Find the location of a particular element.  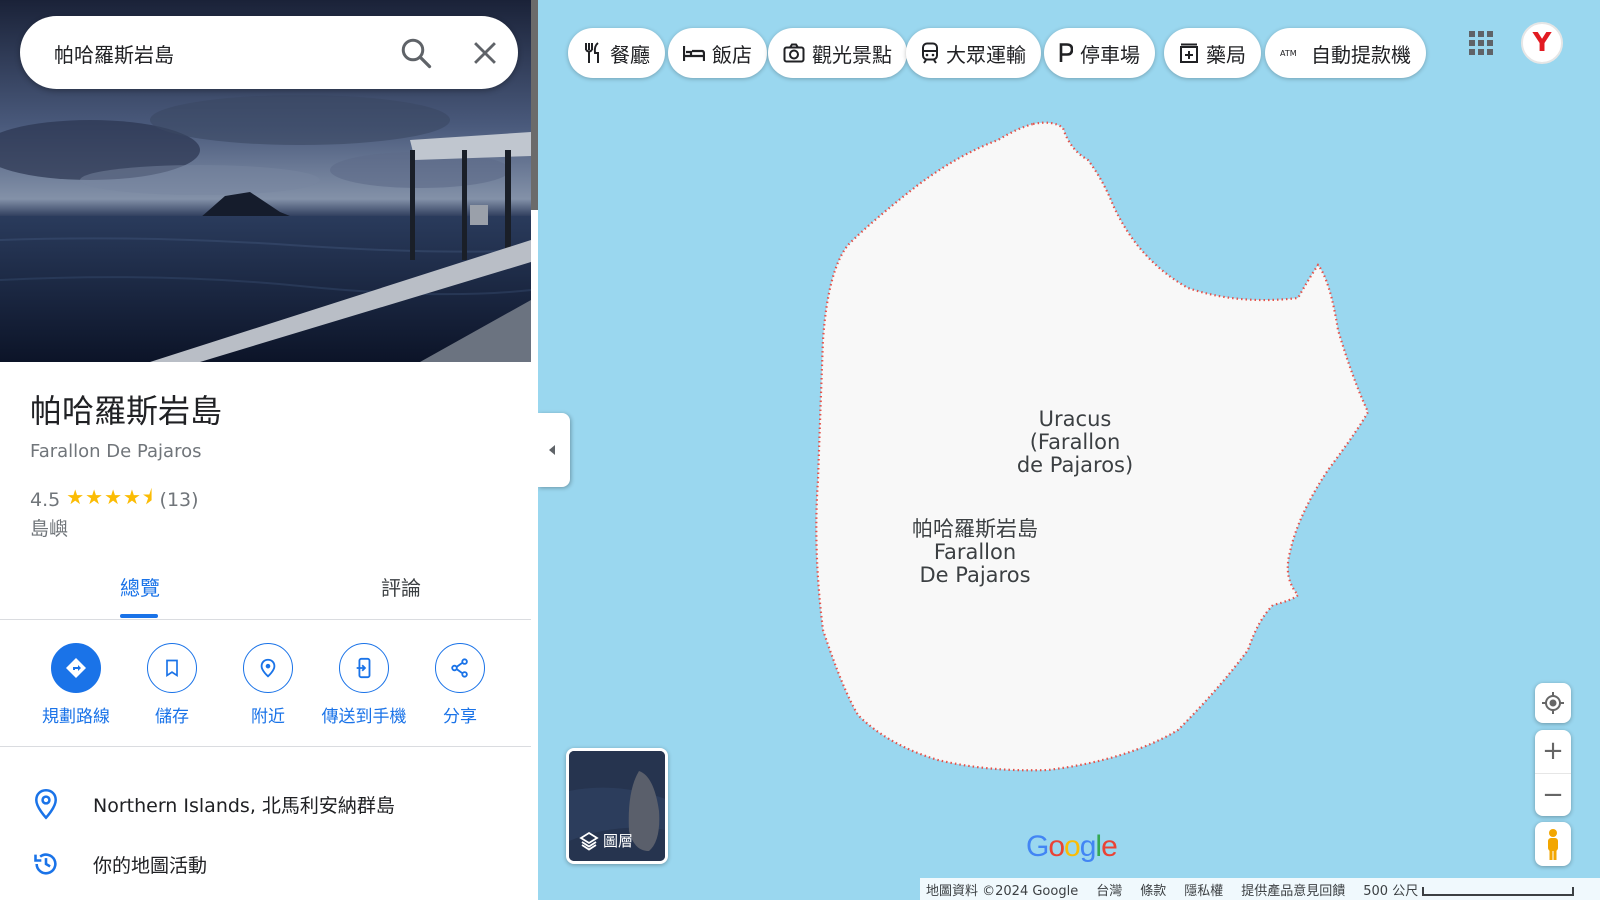

save-label: 儲存 is located at coordinates (172, 717).